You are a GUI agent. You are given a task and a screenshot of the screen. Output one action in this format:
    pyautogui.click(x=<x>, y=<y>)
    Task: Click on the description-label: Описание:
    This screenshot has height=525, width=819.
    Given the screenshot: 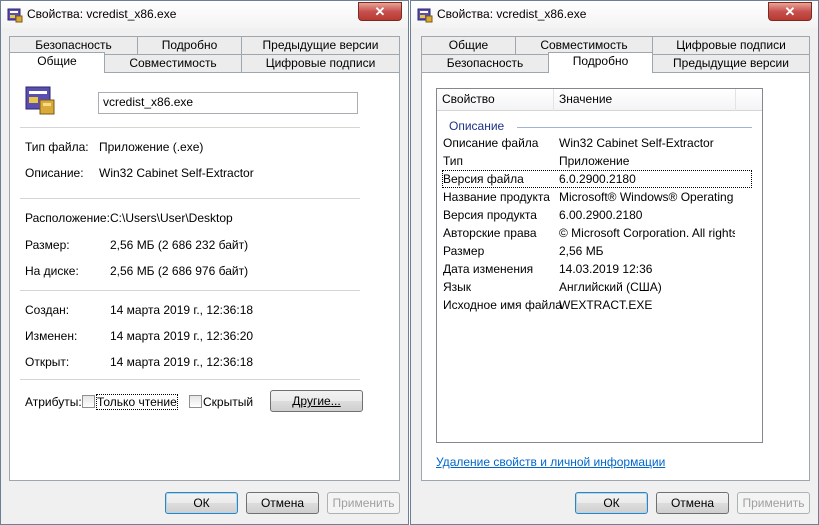 What is the action you would take?
    pyautogui.click(x=54, y=173)
    